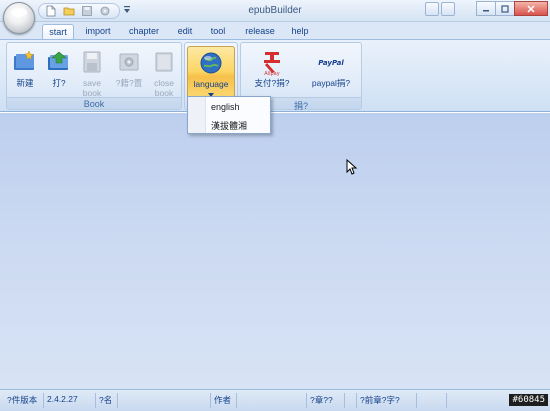  Describe the element at coordinates (24, 400) in the screenshot. I see `status-software-version-label: ?件版本` at that location.